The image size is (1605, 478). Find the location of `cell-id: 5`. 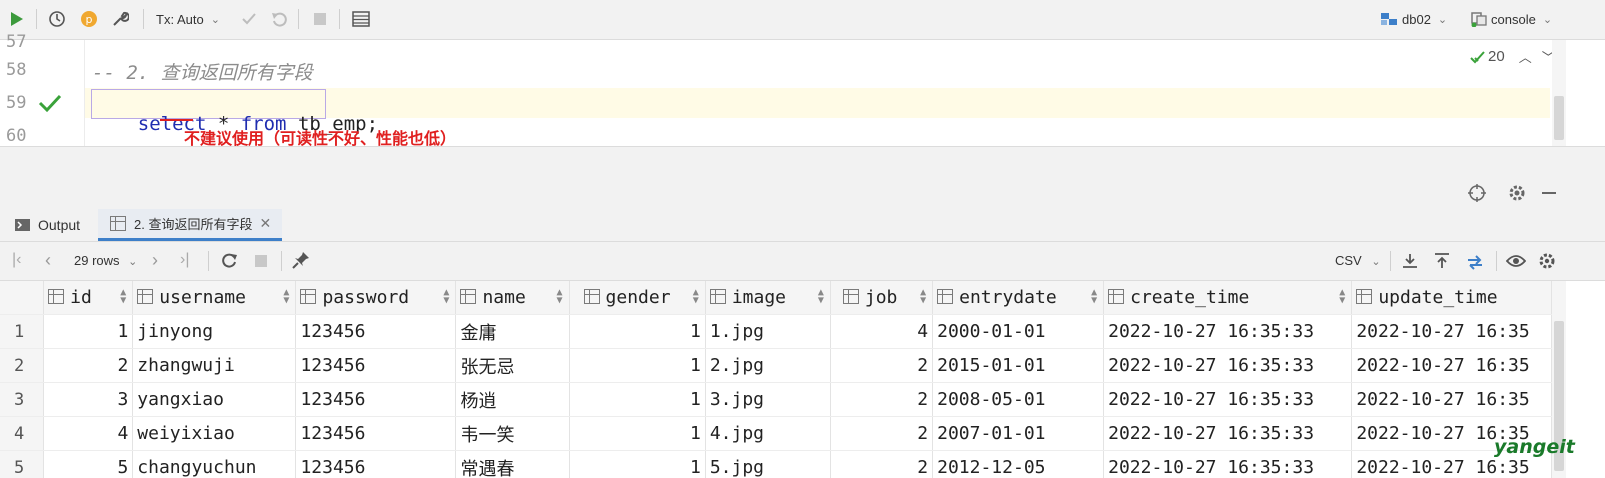

cell-id: 5 is located at coordinates (88, 464).